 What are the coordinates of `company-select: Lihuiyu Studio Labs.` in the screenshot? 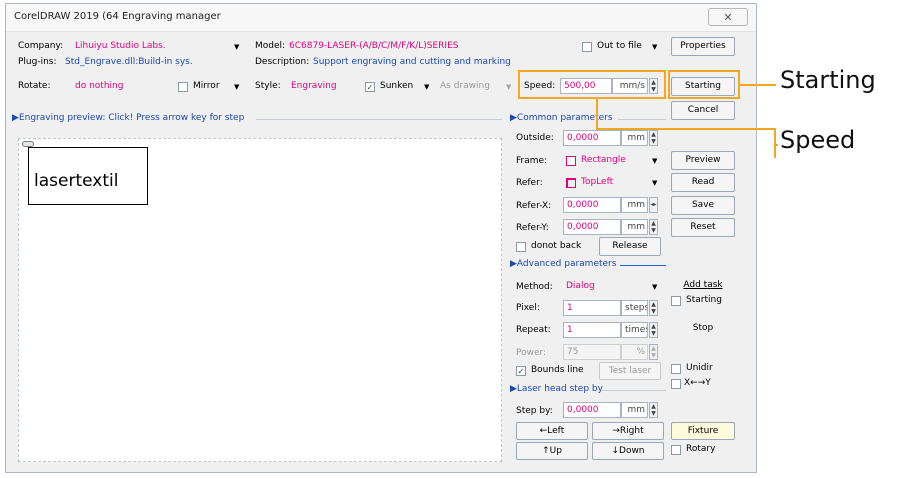 It's located at (120, 46).